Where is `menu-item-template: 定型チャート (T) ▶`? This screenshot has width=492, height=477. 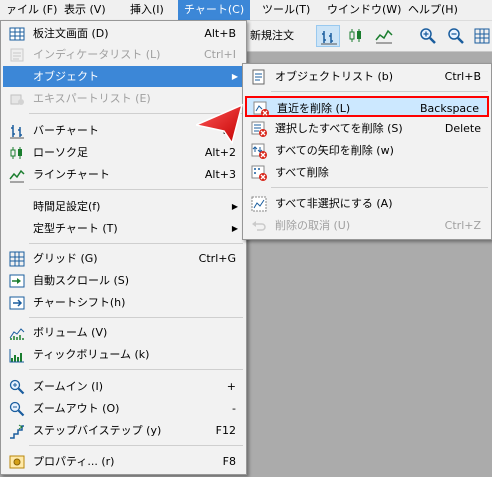
menu-item-template: 定型チャート (T) ▶ is located at coordinates (123, 228).